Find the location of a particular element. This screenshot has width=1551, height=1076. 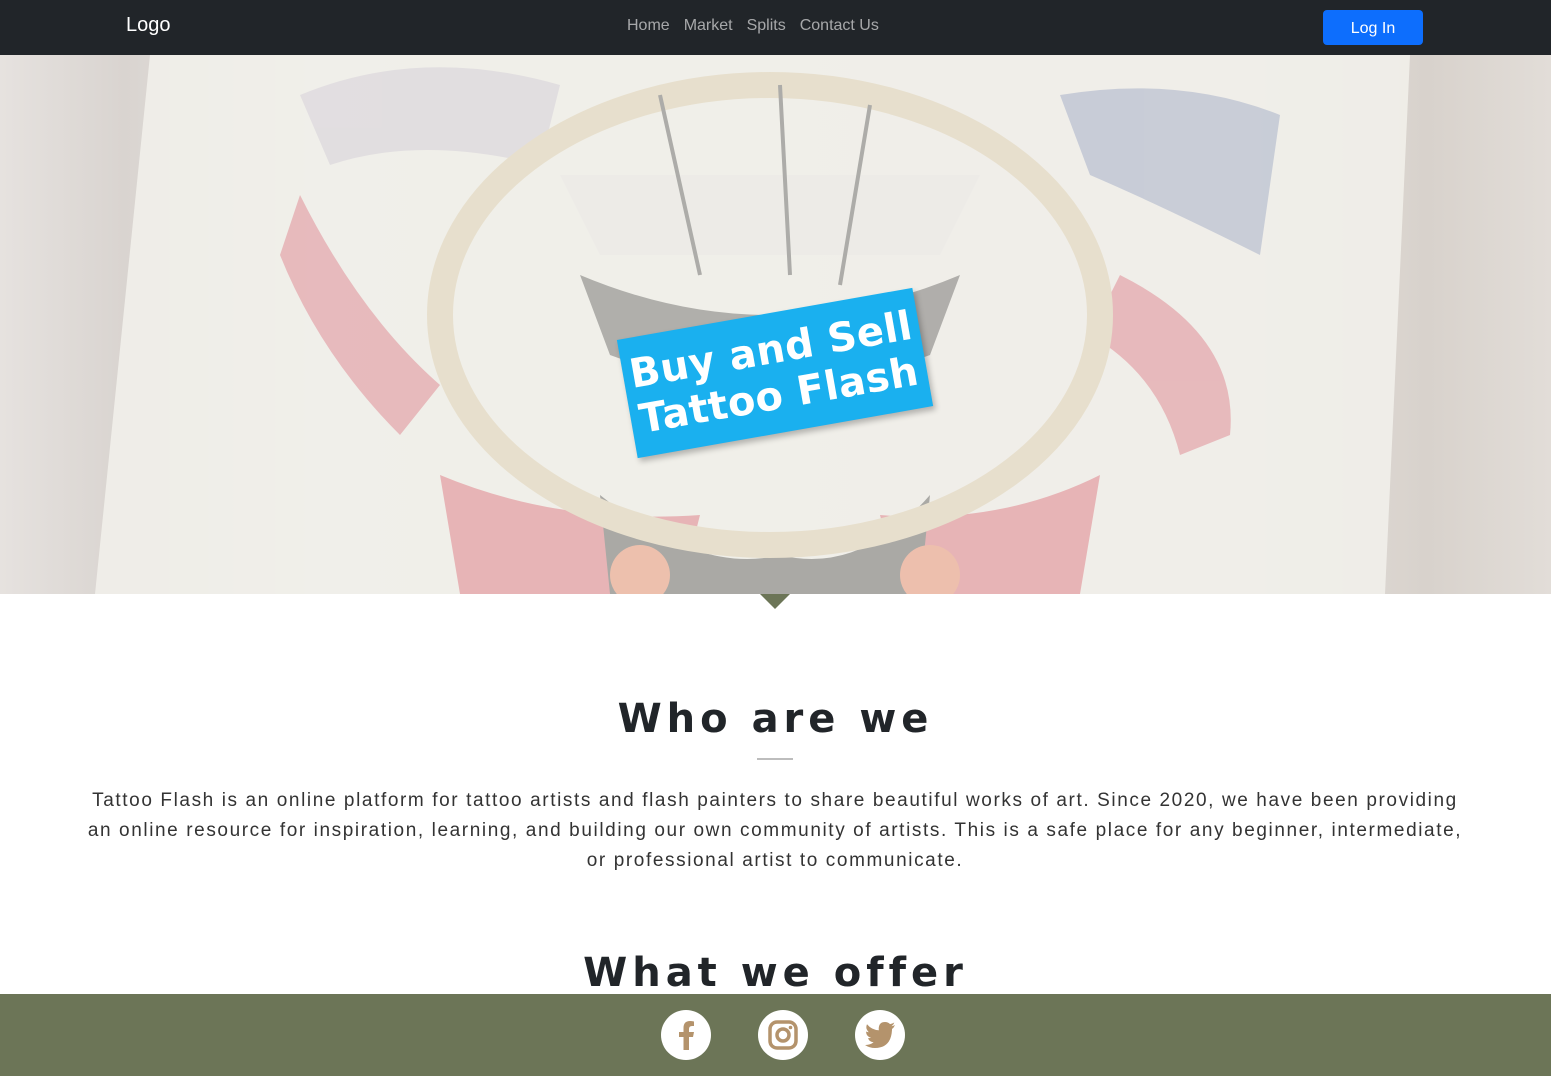

footer is located at coordinates (775, 1035).